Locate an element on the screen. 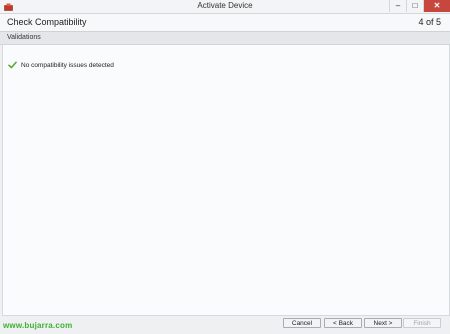 The height and width of the screenshot is (334, 450). window-controls: ‒ □ ✕ is located at coordinates (419, 6).